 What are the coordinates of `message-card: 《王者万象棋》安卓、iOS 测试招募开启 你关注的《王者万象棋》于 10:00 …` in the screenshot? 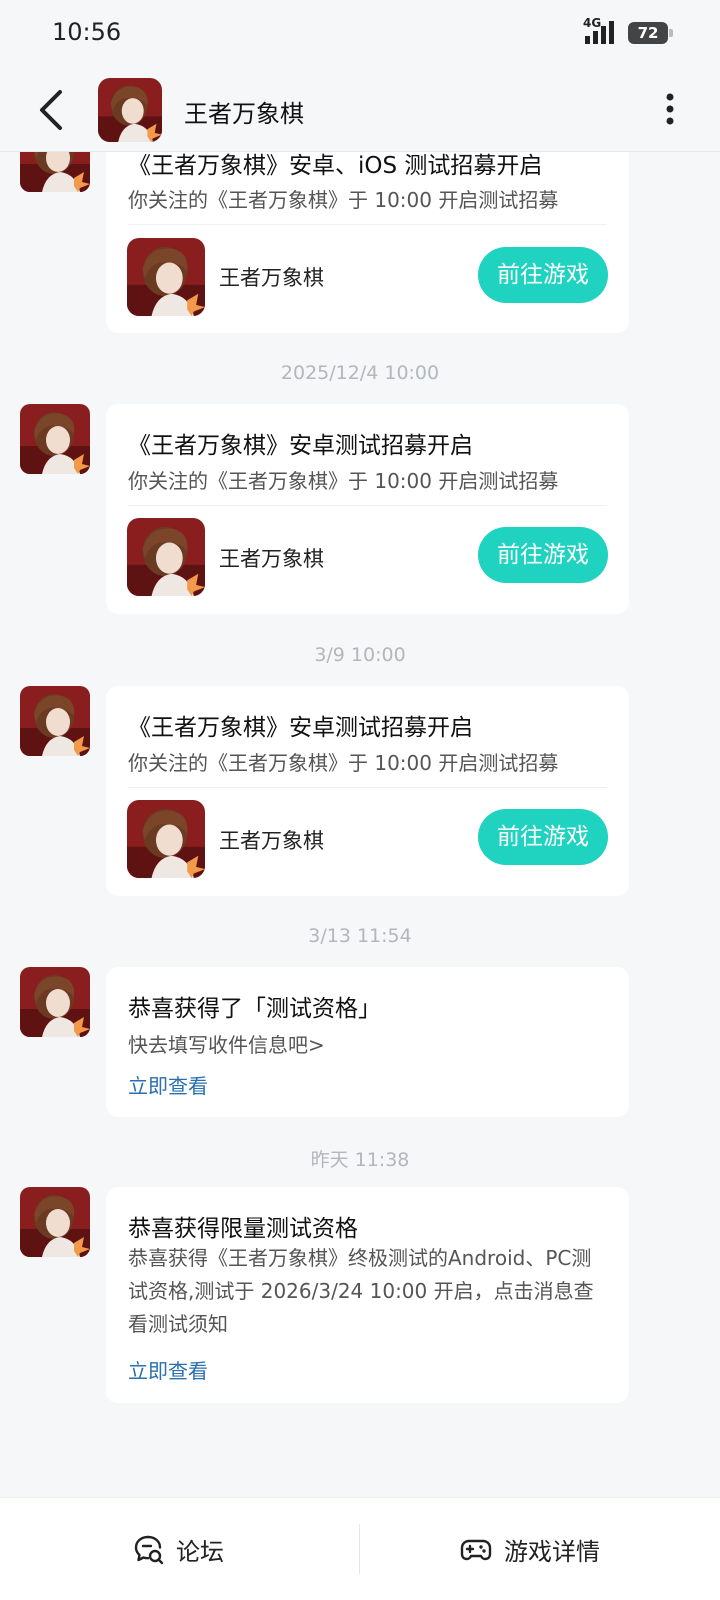 It's located at (367, 242).